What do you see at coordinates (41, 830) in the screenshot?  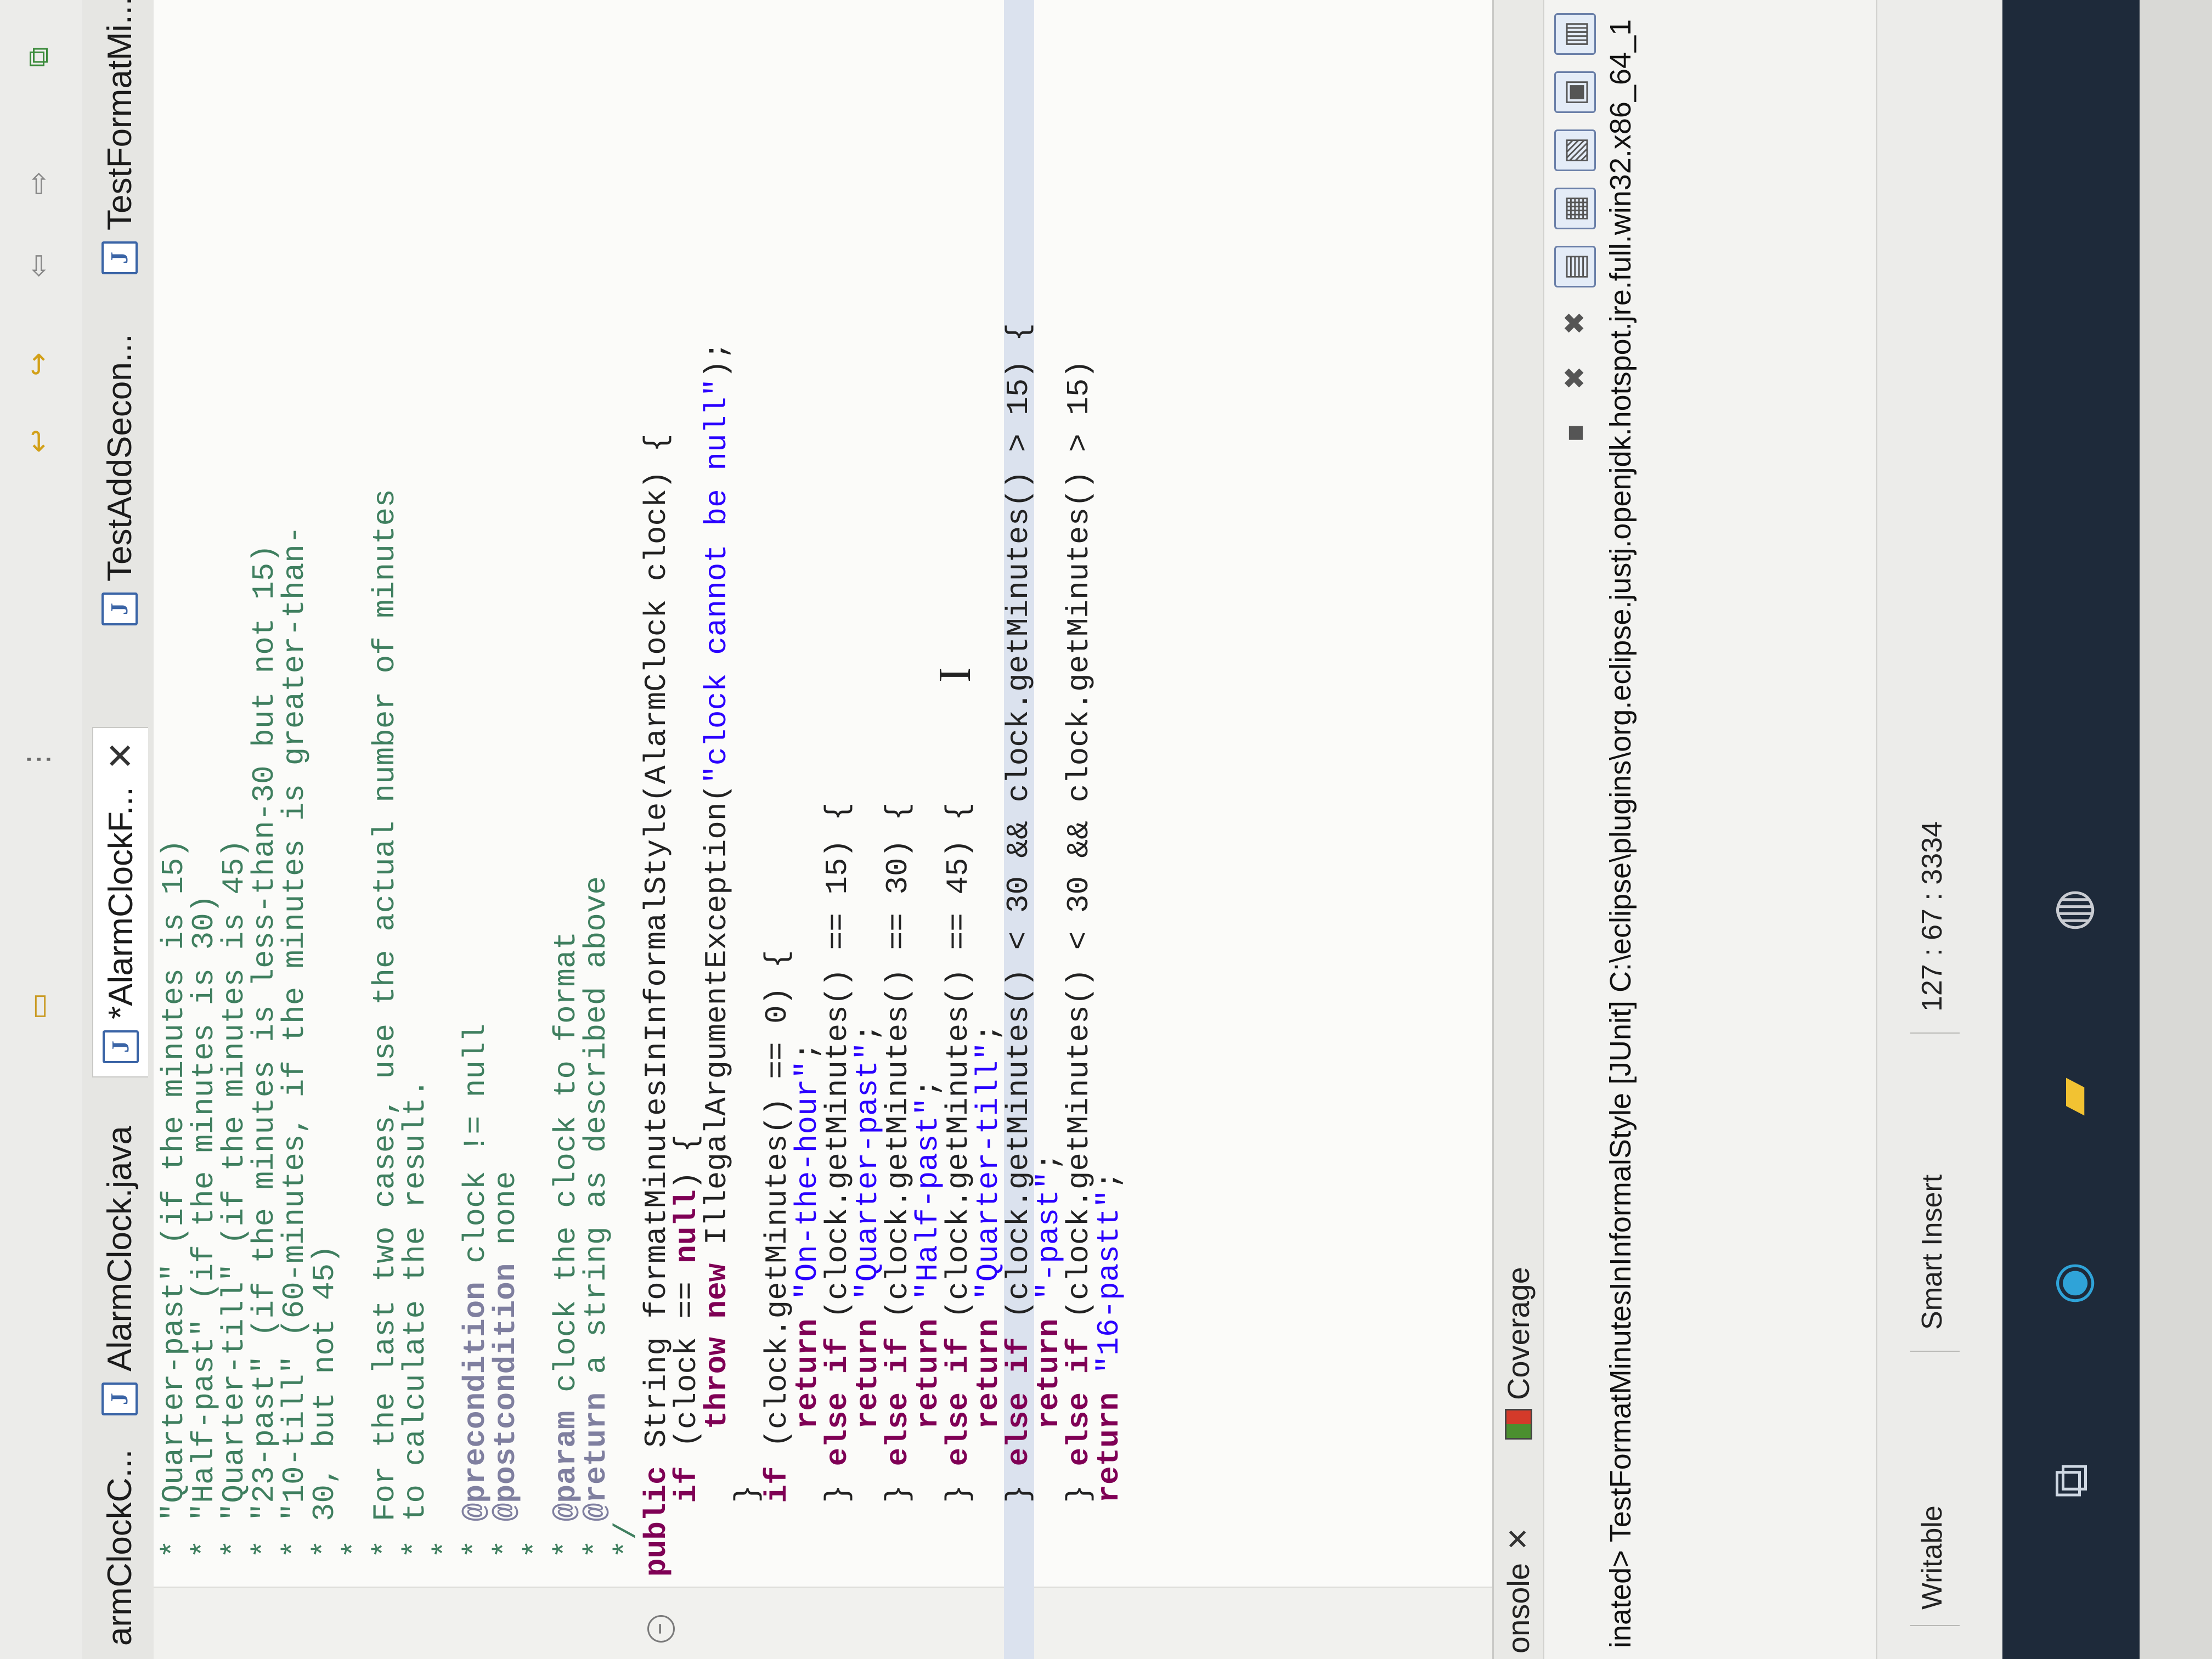 I see `main-toolbar: ▭ ⋮ ↩ ↪ ⇦ ⇨ ⧉` at bounding box center [41, 830].